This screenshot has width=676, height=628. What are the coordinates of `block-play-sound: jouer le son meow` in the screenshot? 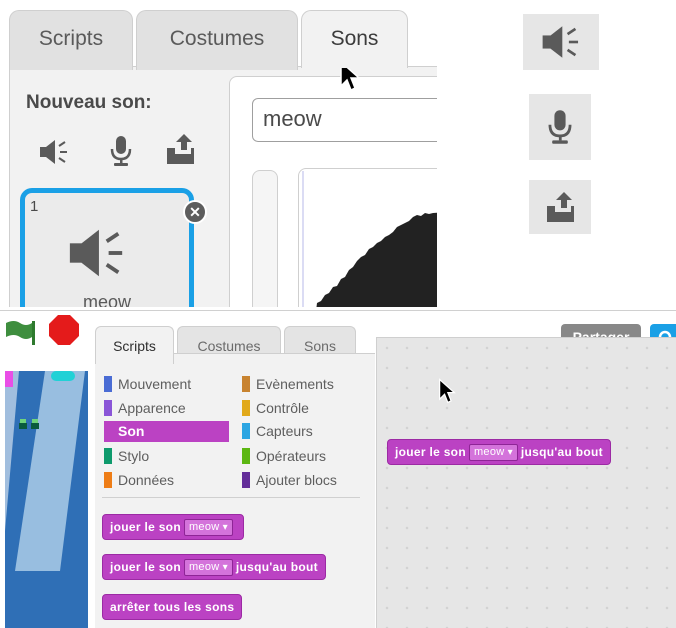 It's located at (173, 527).